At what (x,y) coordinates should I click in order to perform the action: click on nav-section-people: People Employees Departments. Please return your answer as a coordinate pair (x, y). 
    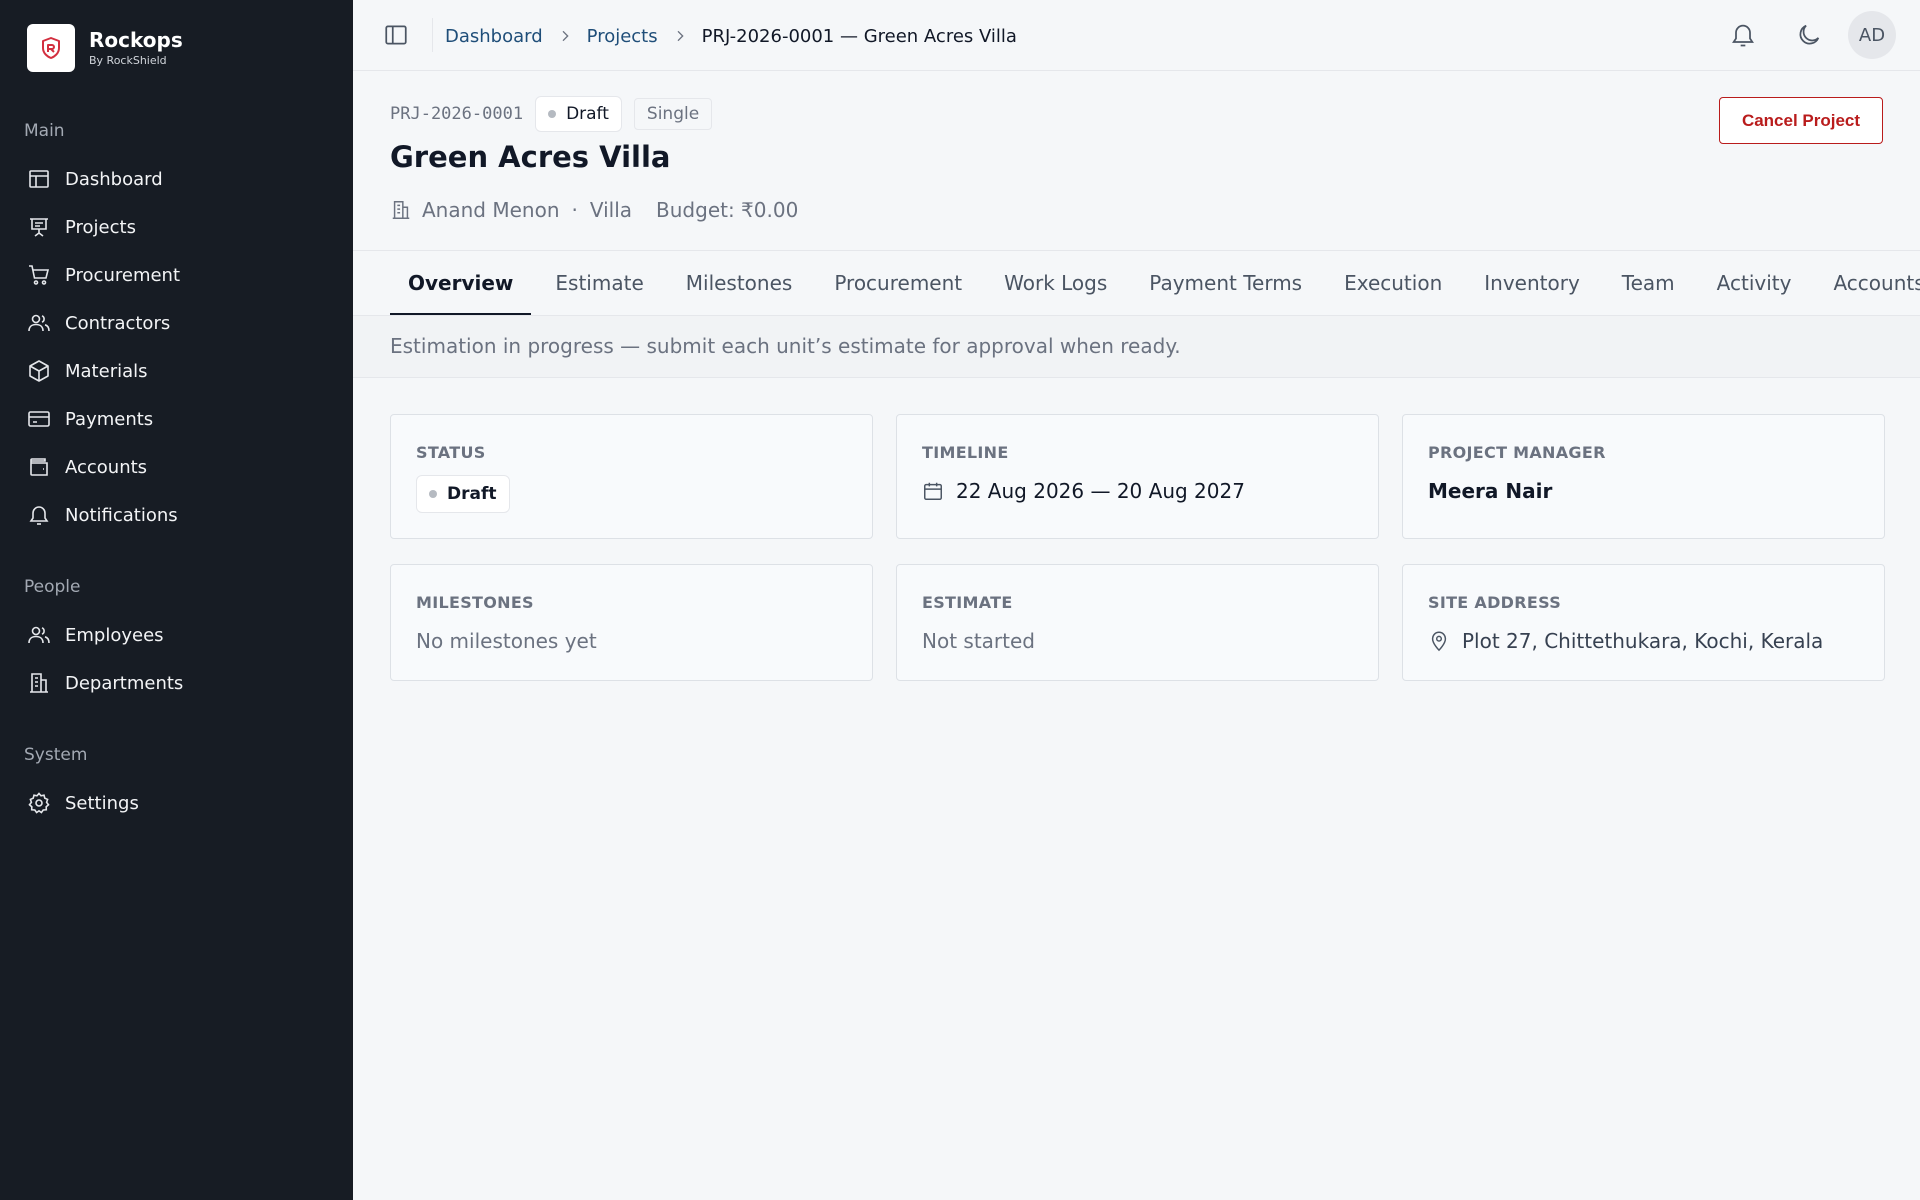
    Looking at the image, I should click on (176, 639).